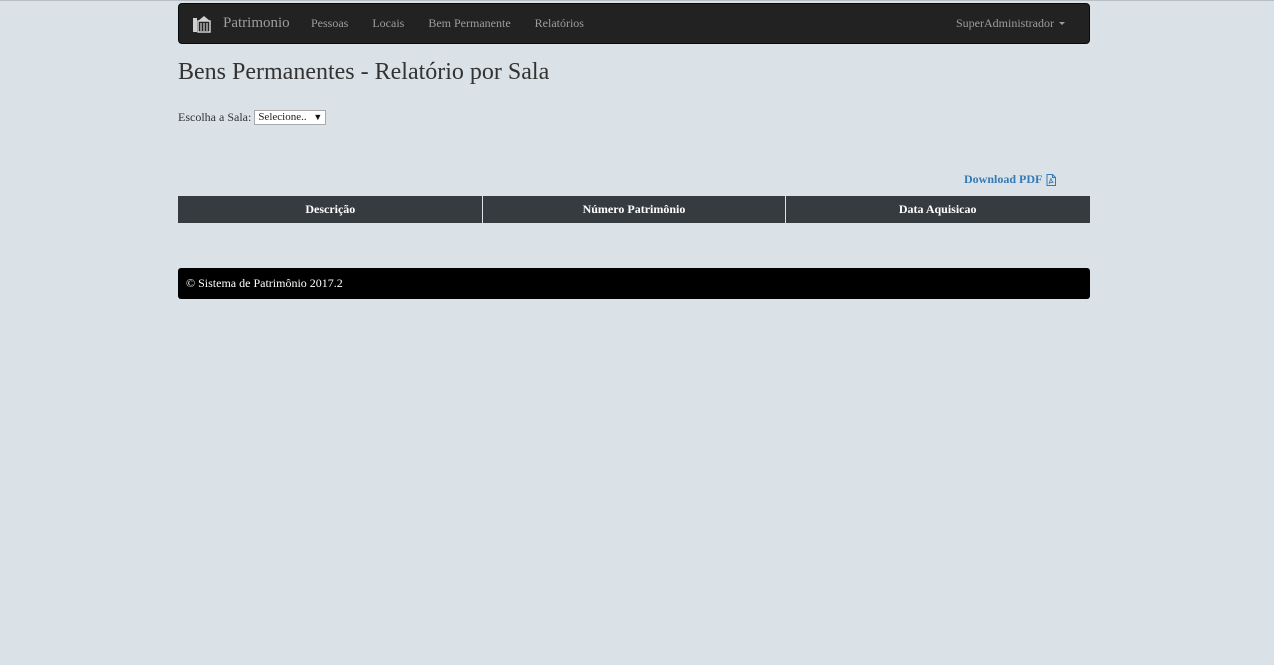 Image resolution: width=1274 pixels, height=665 pixels. I want to click on room-select-value: Selecione.., so click(282, 117).